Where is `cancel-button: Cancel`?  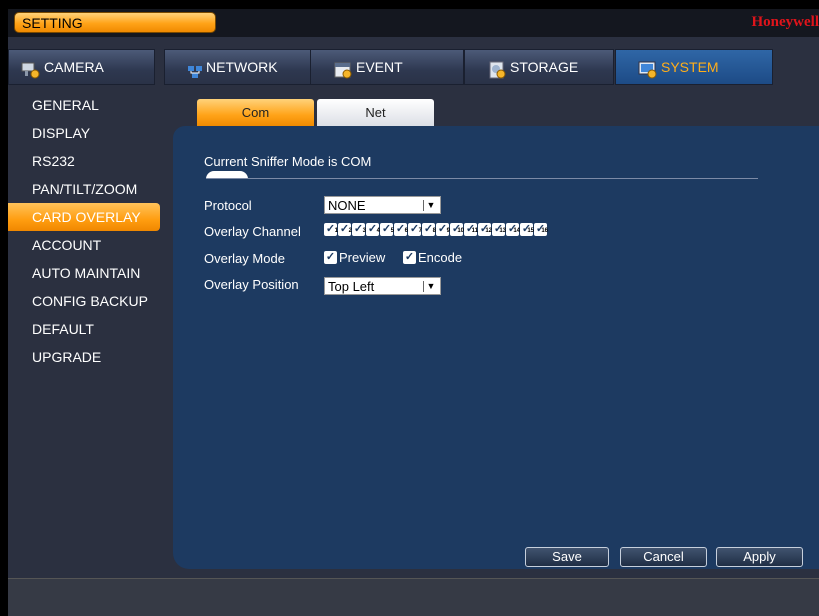
cancel-button: Cancel is located at coordinates (663, 557).